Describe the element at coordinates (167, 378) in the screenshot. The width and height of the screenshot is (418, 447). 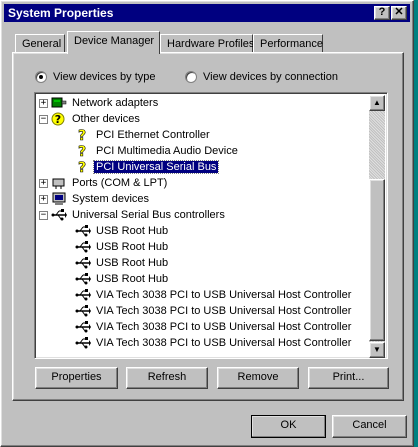
I see `refresh-button: Refresh` at that location.